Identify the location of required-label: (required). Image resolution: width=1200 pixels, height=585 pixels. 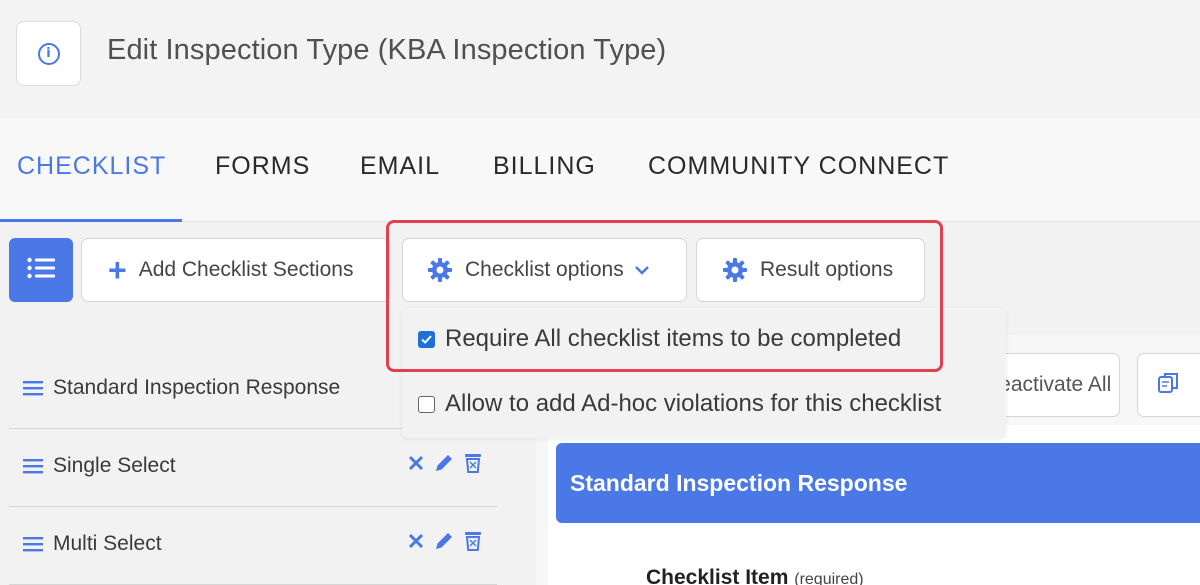
(829, 578).